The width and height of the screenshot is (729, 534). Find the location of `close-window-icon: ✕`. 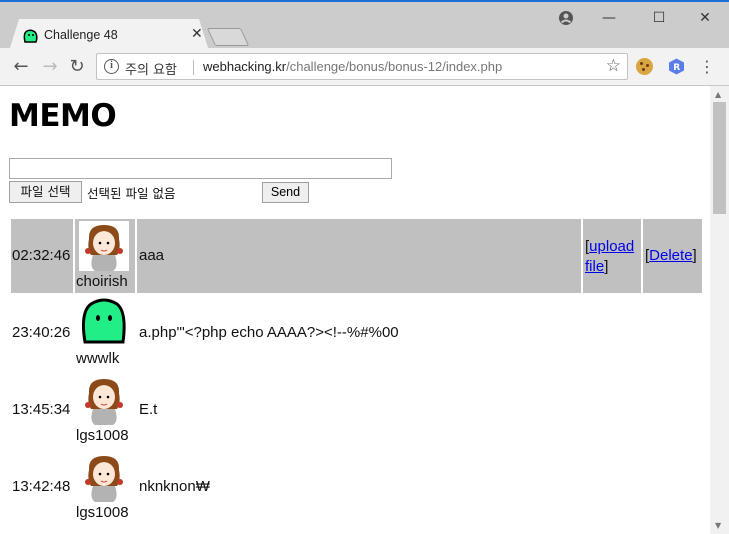

close-window-icon: ✕ is located at coordinates (705, 18).